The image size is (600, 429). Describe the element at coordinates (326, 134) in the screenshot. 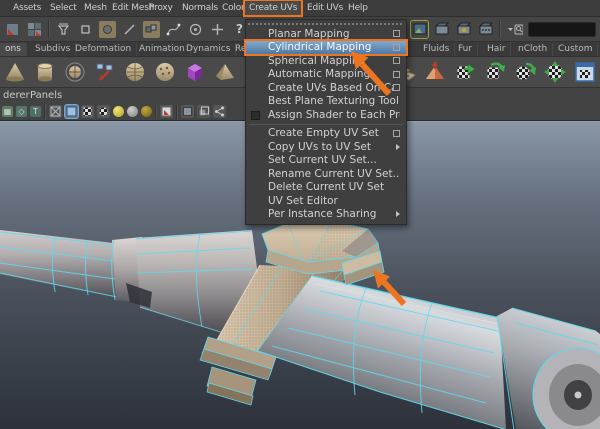

I see `menu-item-create-empty-uv-set: Create Empty UV Set` at that location.